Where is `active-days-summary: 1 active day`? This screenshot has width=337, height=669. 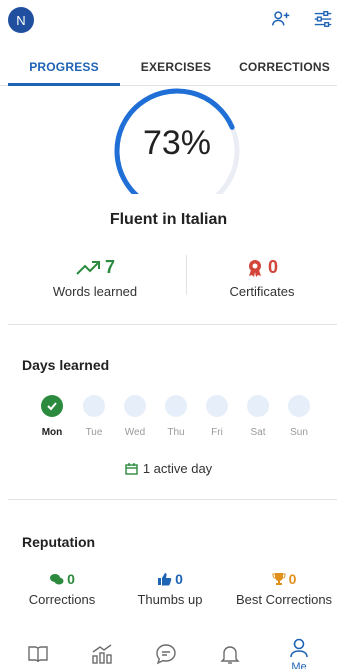 active-days-summary: 1 active day is located at coordinates (168, 468).